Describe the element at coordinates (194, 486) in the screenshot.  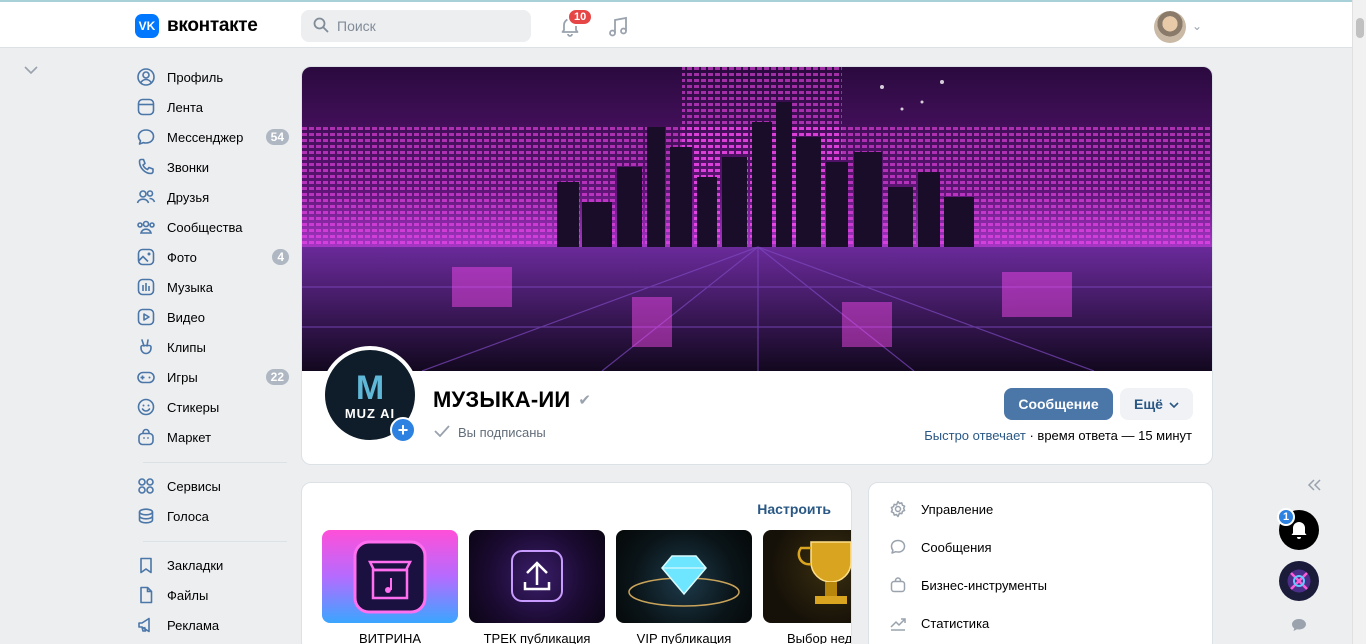
I see `sidebar-item-label: Сервисы` at that location.